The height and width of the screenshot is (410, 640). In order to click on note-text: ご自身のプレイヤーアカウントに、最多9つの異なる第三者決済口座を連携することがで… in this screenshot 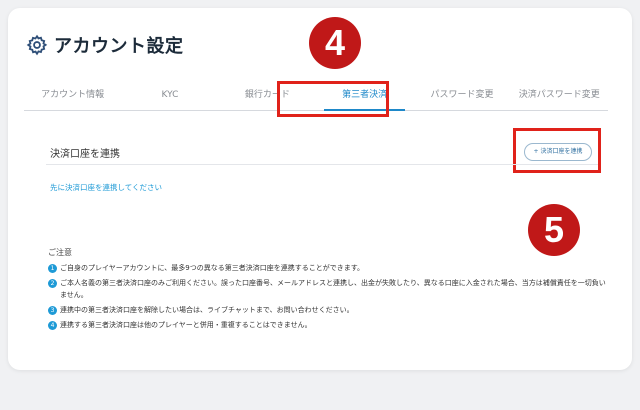, I will do `click(212, 268)`.